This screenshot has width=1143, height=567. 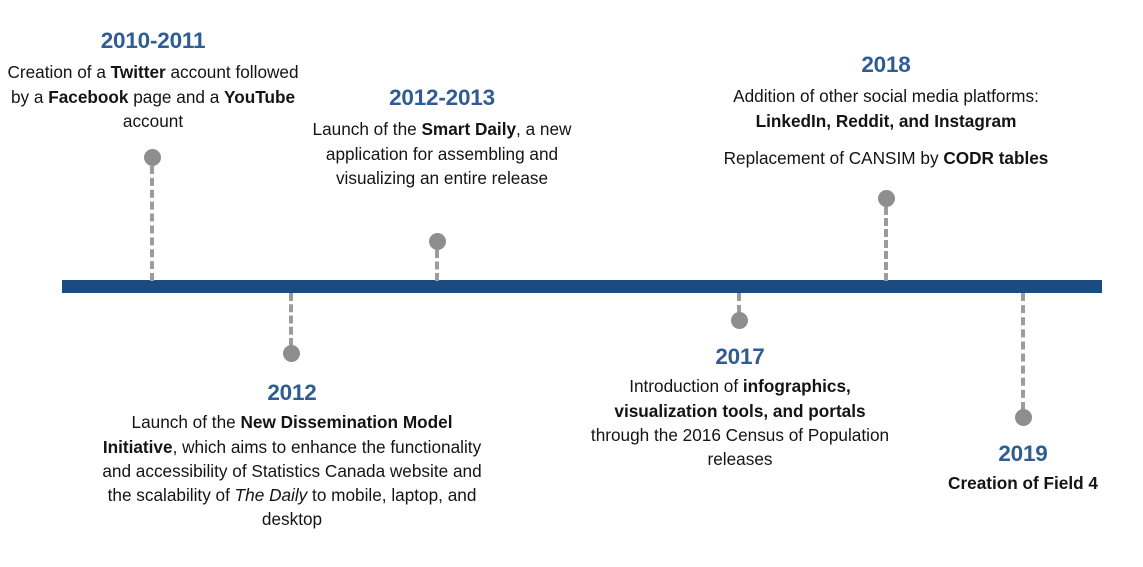 What do you see at coordinates (1023, 468) in the screenshot?
I see `timeline-event-2019: 2019 Creation of Field 4` at bounding box center [1023, 468].